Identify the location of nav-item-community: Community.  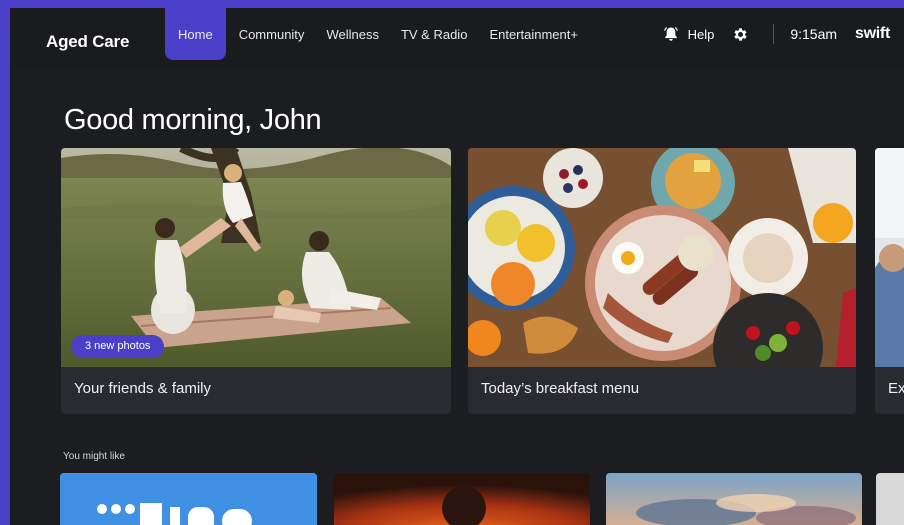
(272, 34).